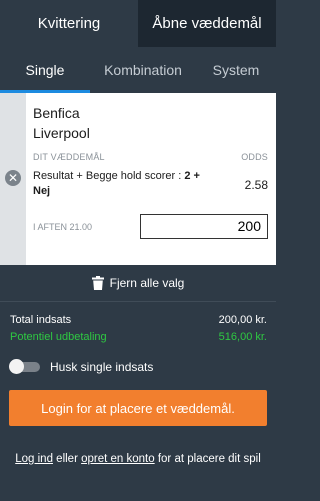 The image size is (320, 501). Describe the element at coordinates (63, 226) in the screenshot. I see `event-time: I AFTEN 21.00` at that location.